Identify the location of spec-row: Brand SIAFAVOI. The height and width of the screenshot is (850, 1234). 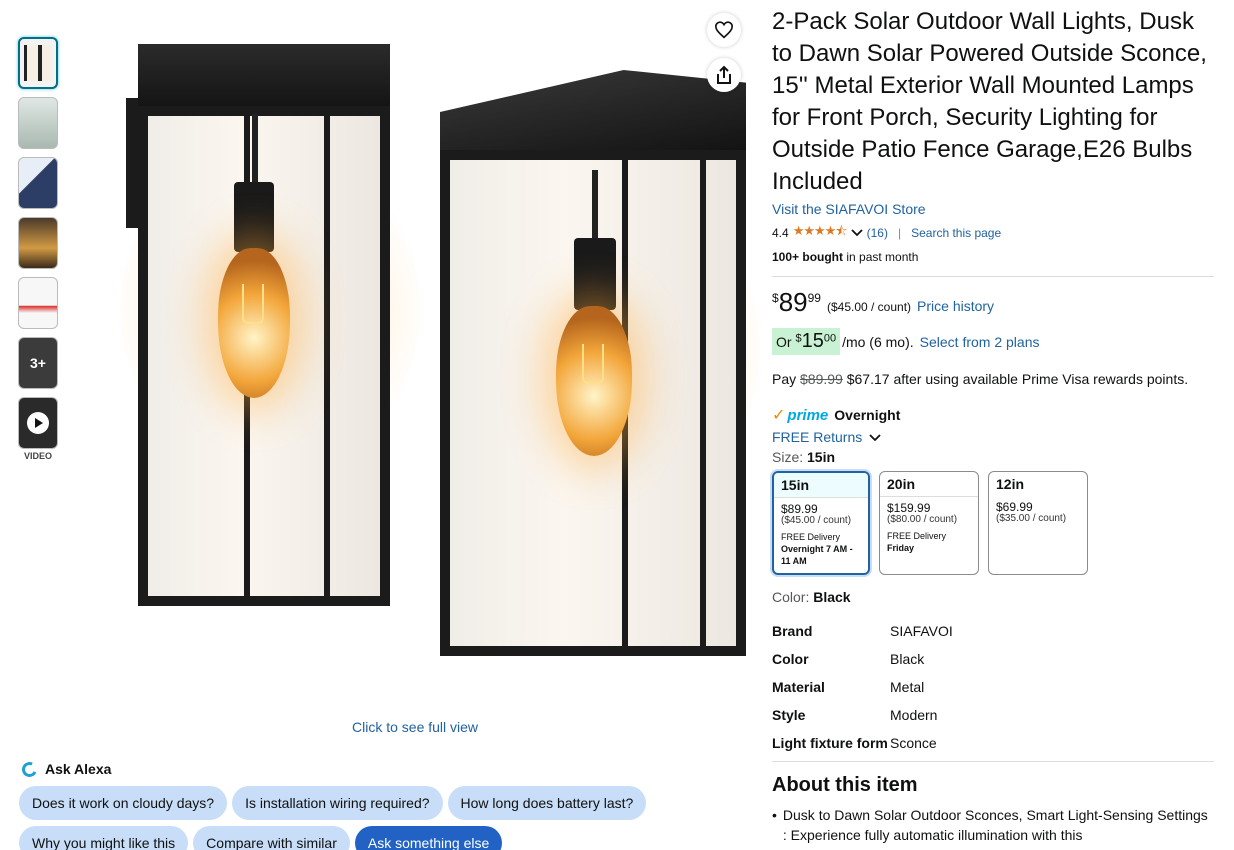
(993, 631).